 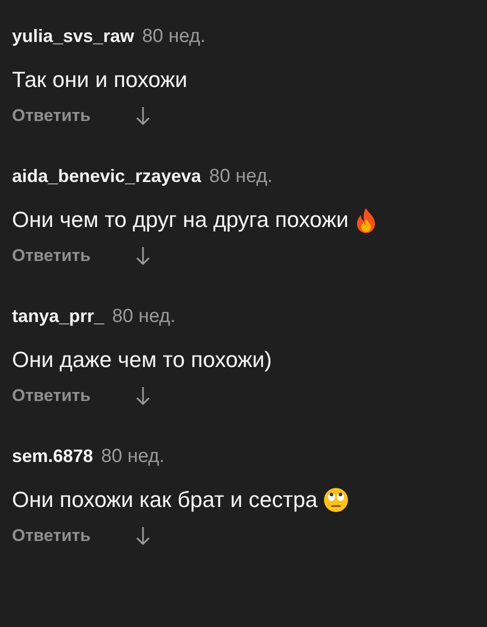 What do you see at coordinates (336, 500) in the screenshot?
I see `rolling-eyes-emoji-icon` at bounding box center [336, 500].